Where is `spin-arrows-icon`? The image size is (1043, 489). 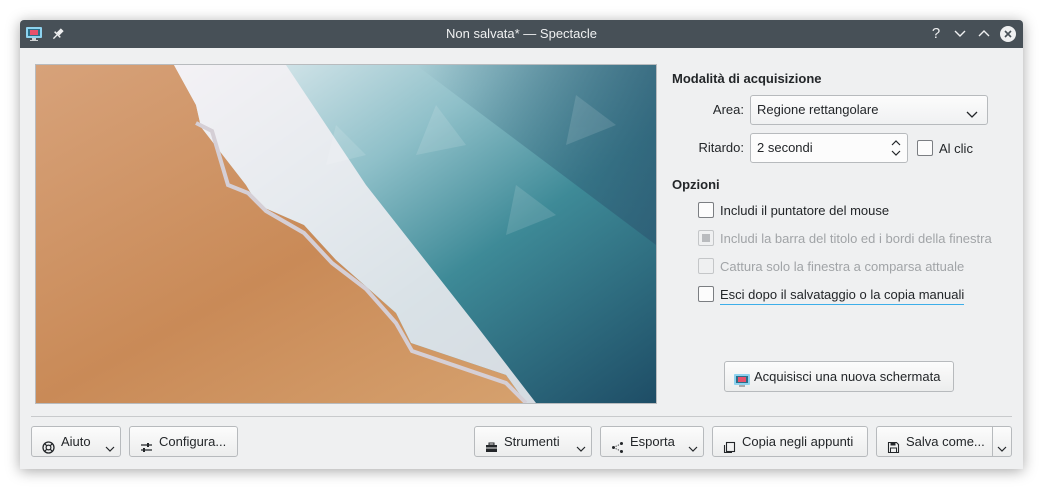
spin-arrows-icon is located at coordinates (896, 148).